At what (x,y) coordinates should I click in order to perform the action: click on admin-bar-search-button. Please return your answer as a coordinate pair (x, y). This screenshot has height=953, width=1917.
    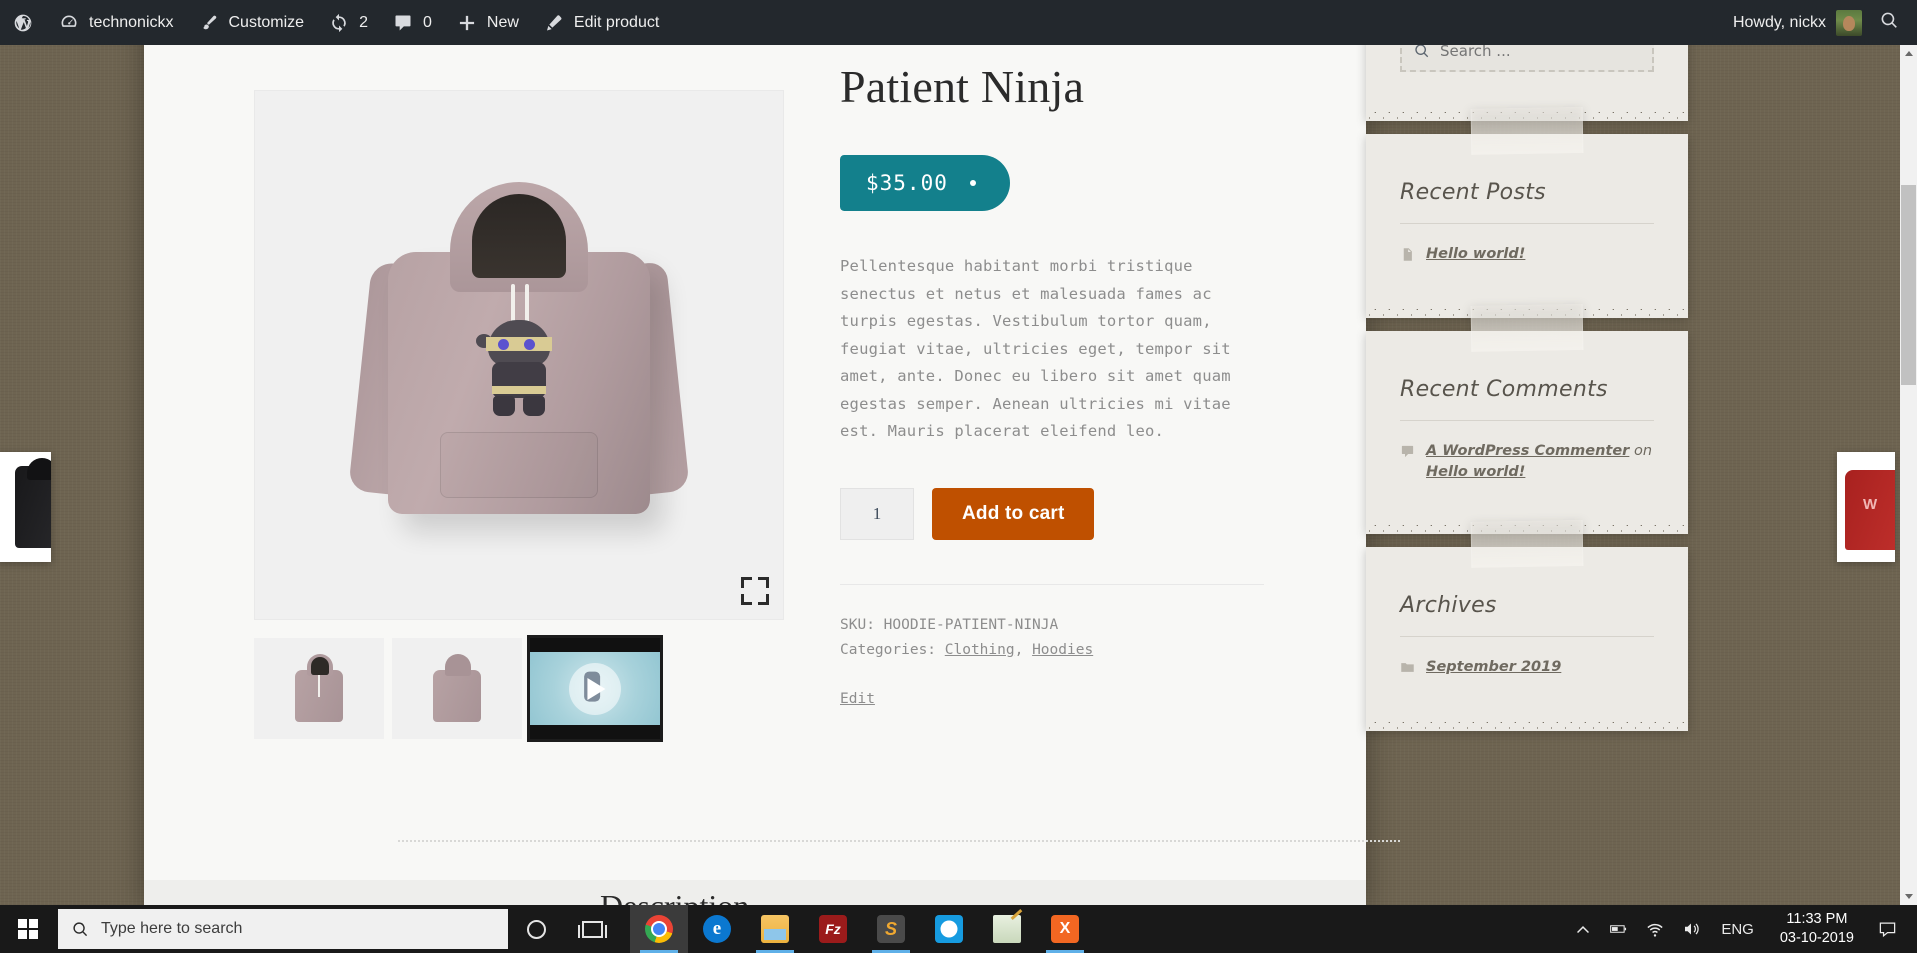
    Looking at the image, I should click on (1894, 23).